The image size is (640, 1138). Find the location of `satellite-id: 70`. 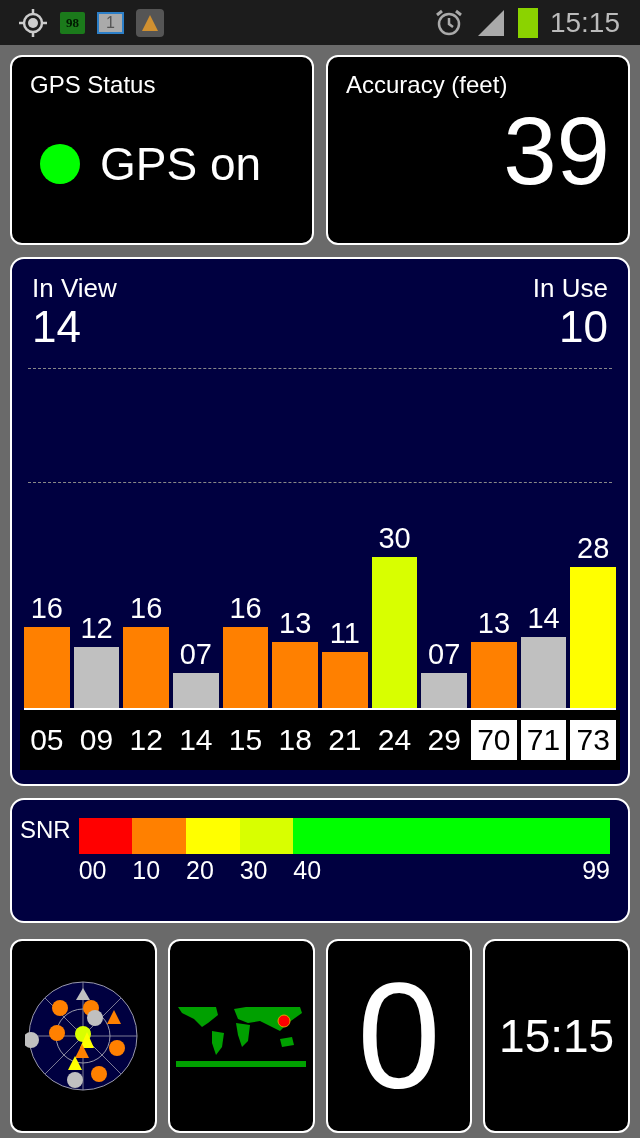

satellite-id: 70 is located at coordinates (494, 740).